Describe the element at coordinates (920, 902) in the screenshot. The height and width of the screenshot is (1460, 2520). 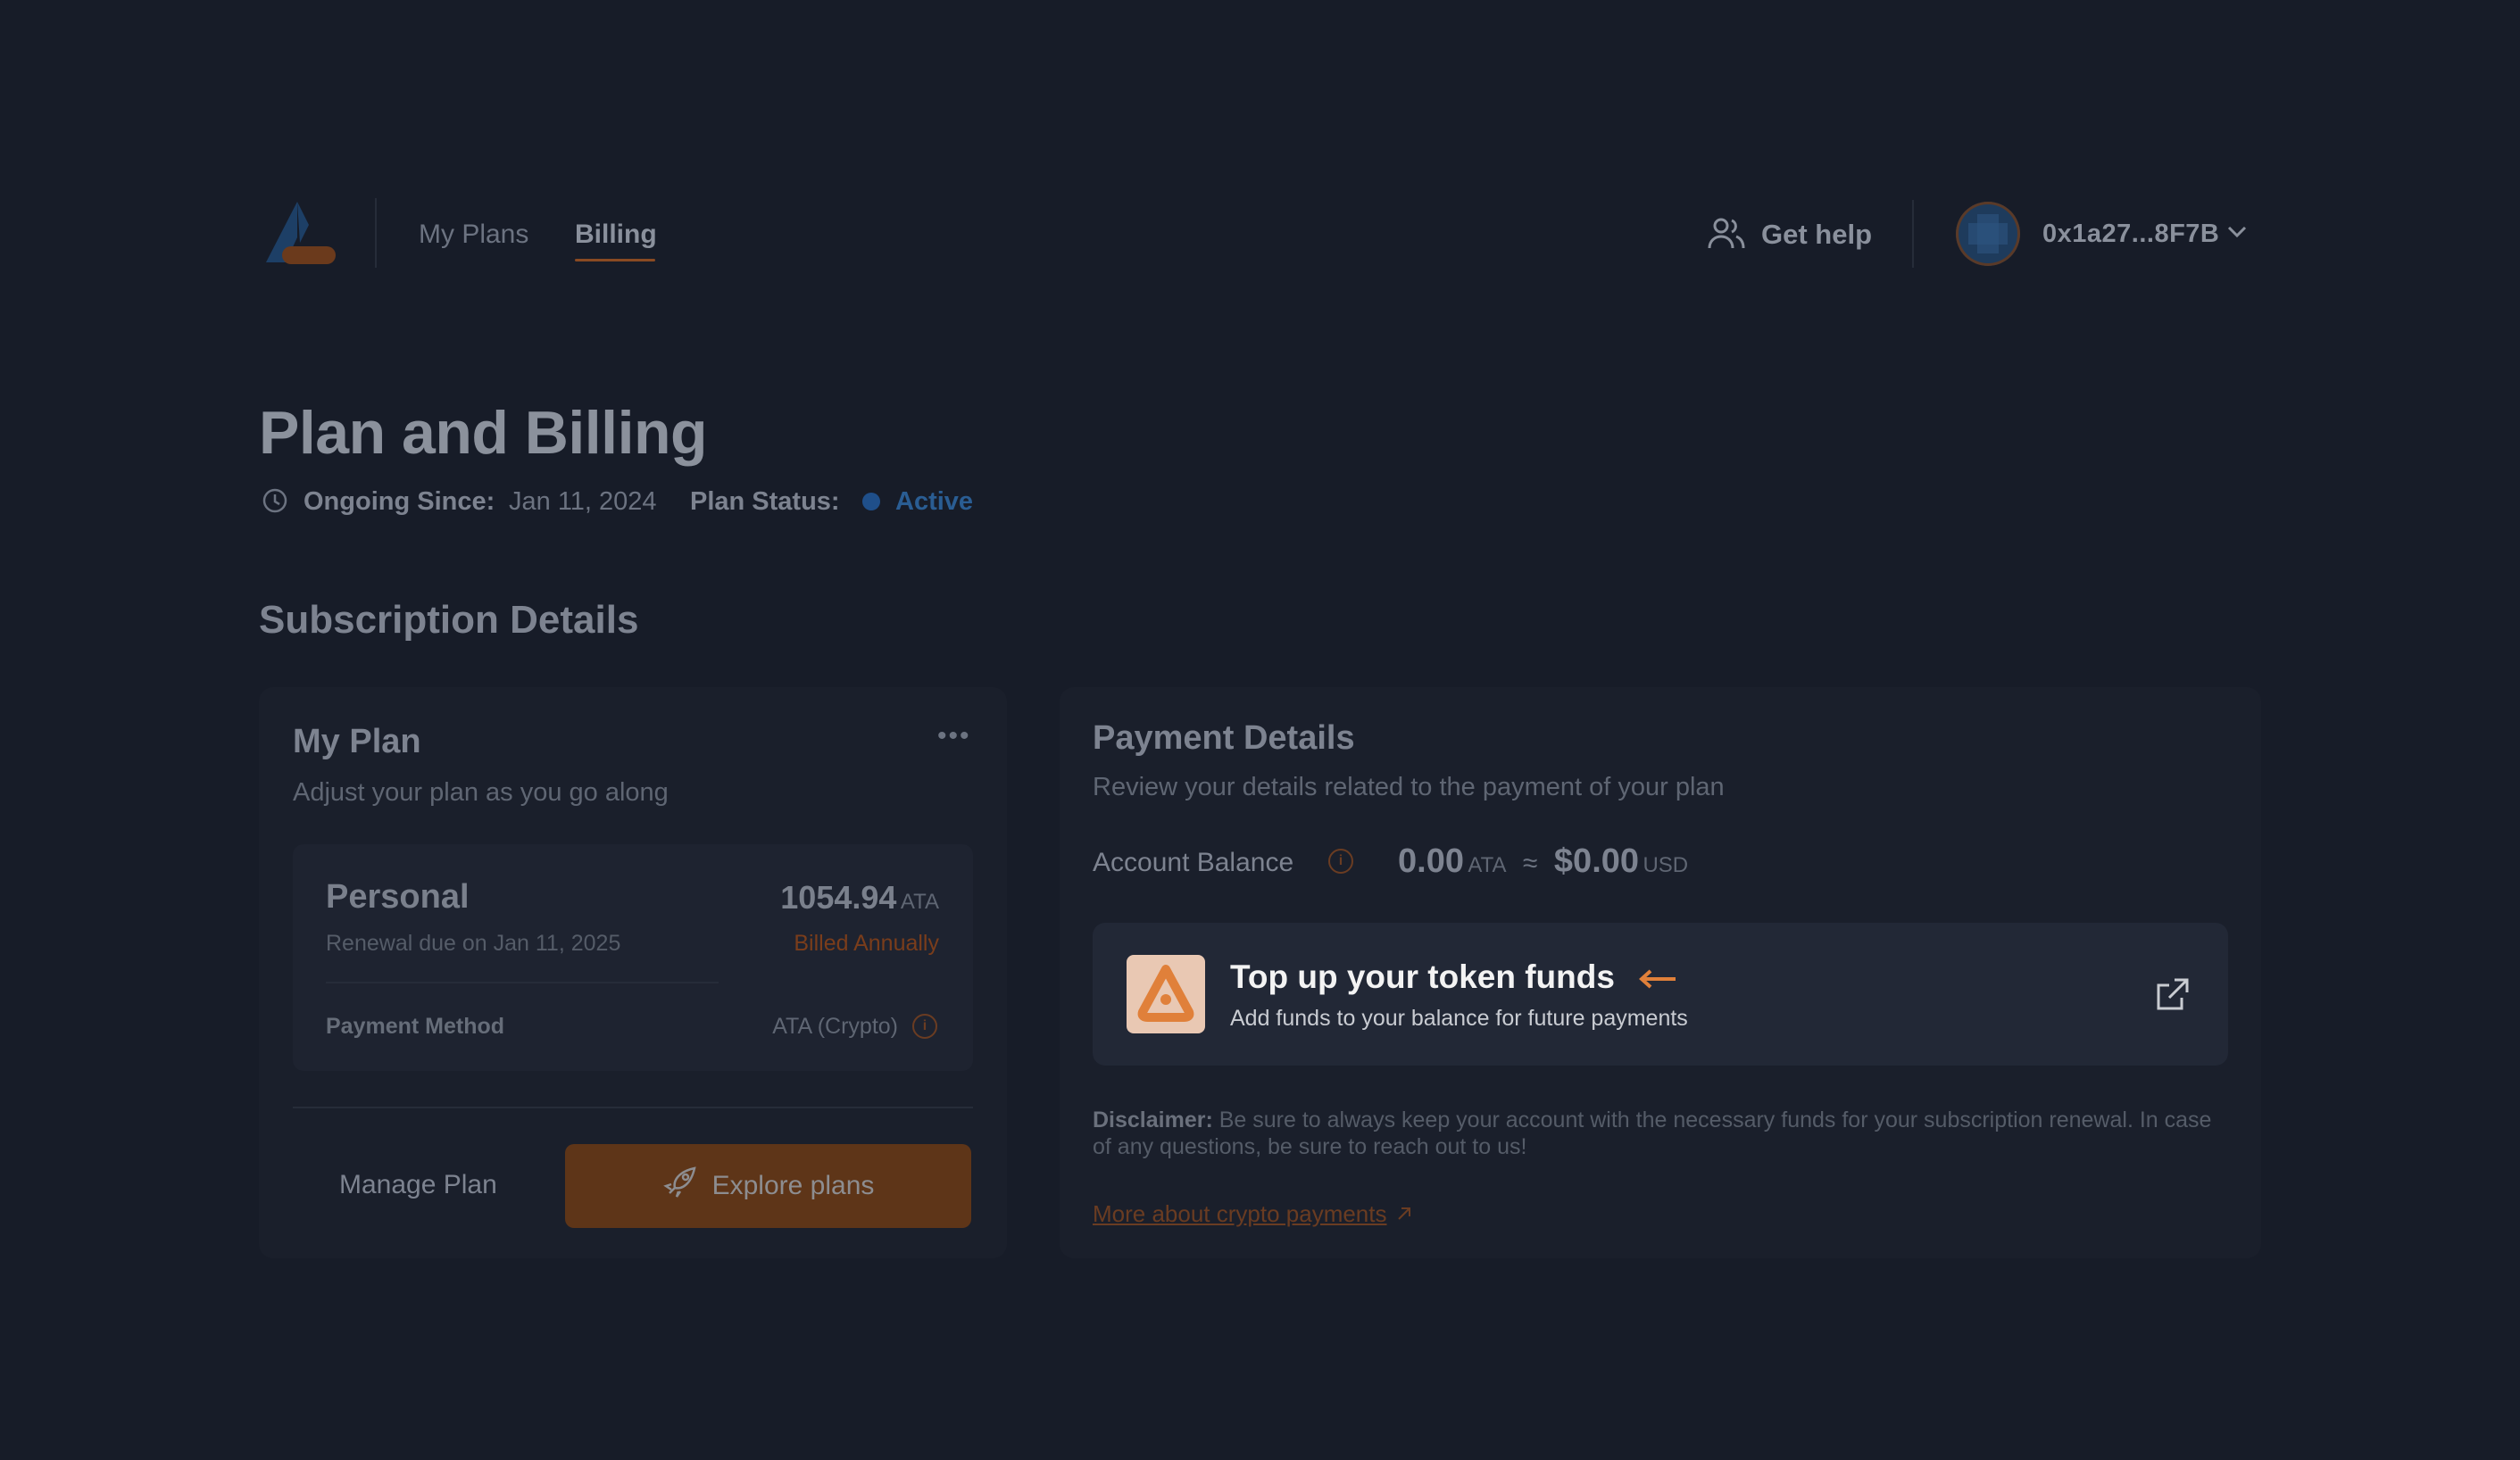
I see `plan-price-unit: ATA` at that location.